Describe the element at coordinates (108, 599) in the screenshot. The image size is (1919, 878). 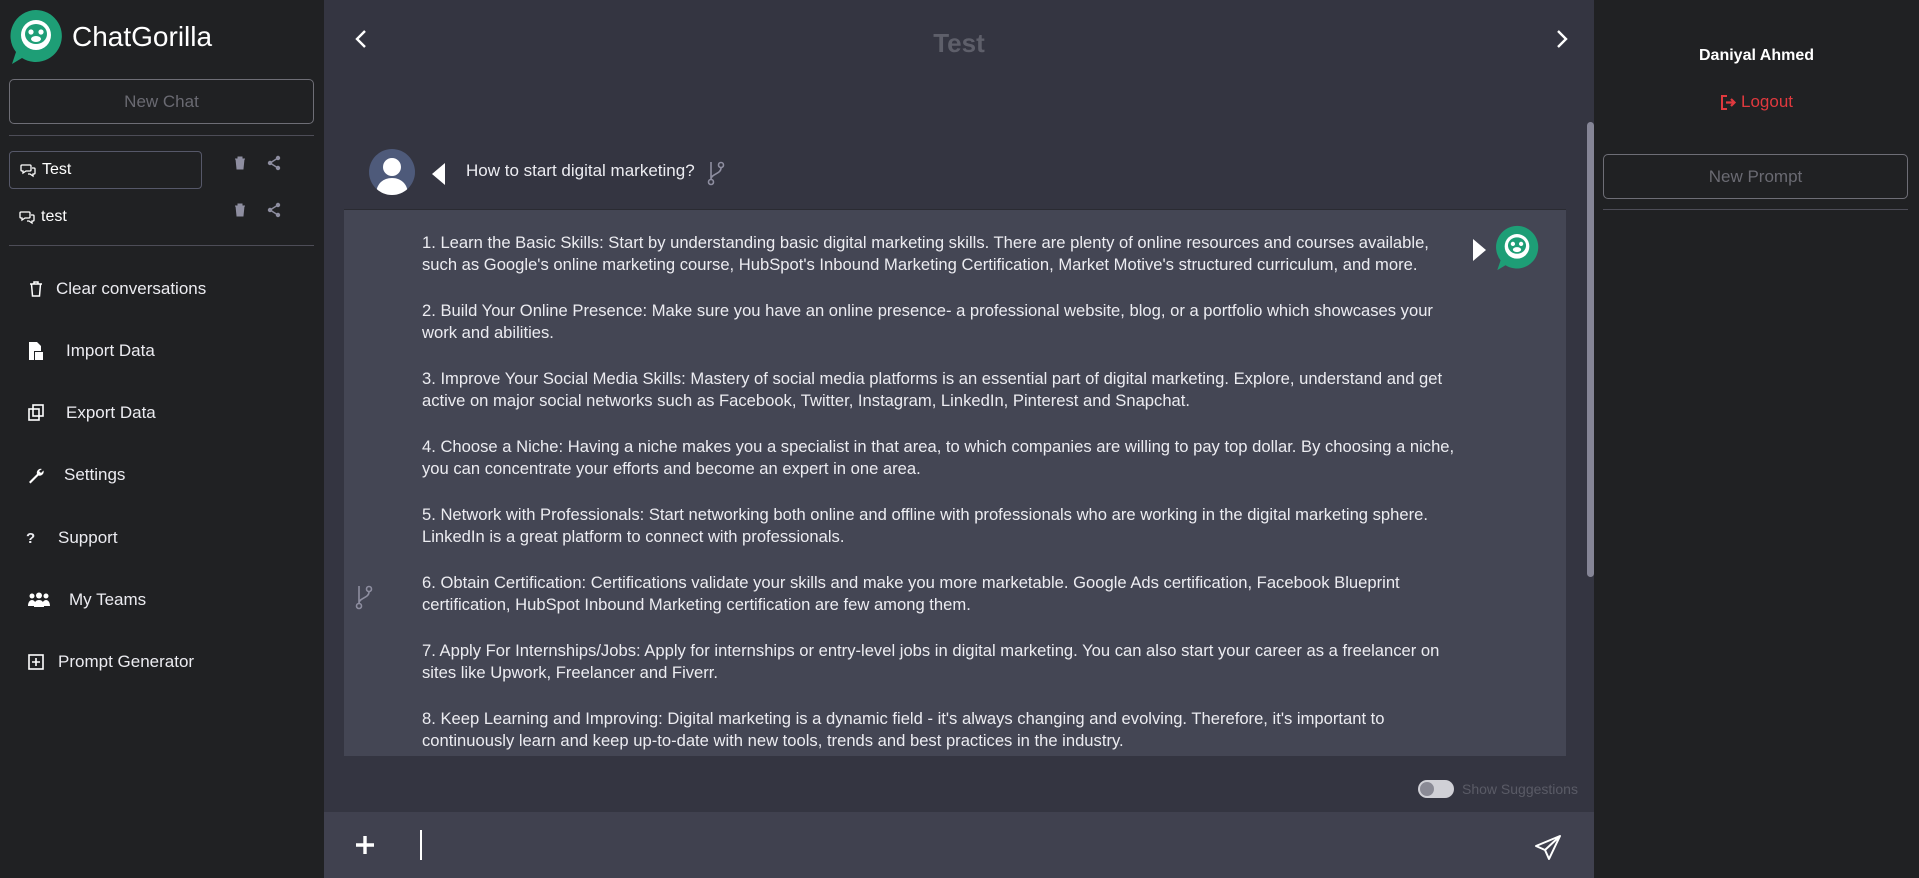
I see `menu-label: My Teams` at that location.